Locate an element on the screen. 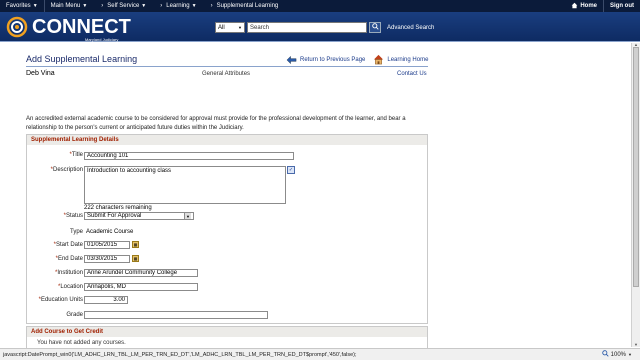 This screenshot has height=360, width=640. search-placeholder: Search is located at coordinates (260, 27).